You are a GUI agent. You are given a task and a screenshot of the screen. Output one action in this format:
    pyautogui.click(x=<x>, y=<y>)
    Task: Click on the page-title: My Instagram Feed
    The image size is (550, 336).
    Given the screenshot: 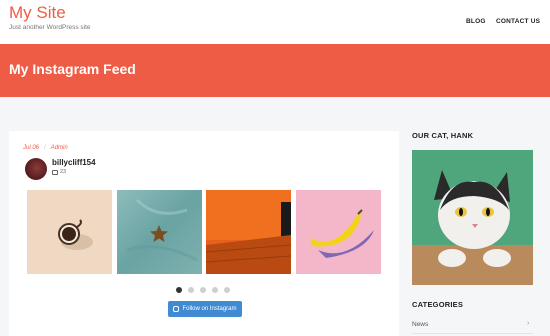 What is the action you would take?
    pyautogui.click(x=72, y=69)
    